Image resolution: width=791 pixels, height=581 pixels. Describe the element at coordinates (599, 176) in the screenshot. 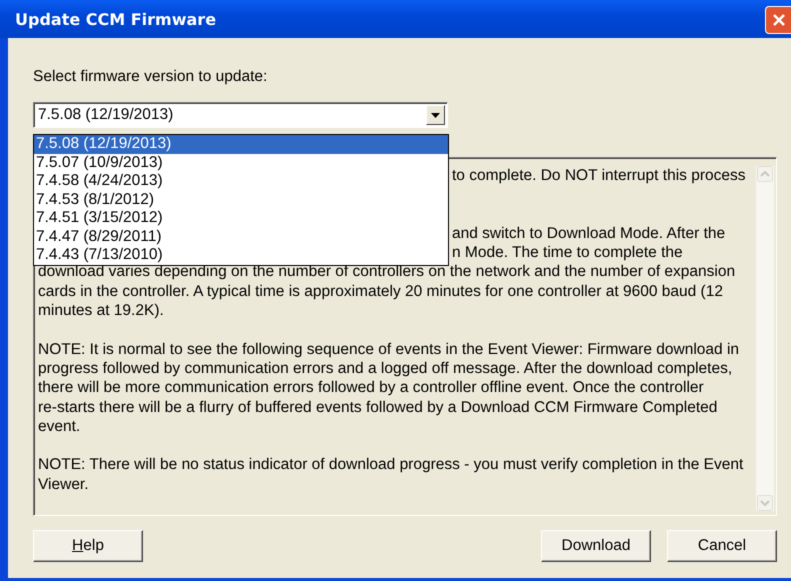

I see `notes-text-line: to complete. Do NOT interrupt this process` at that location.